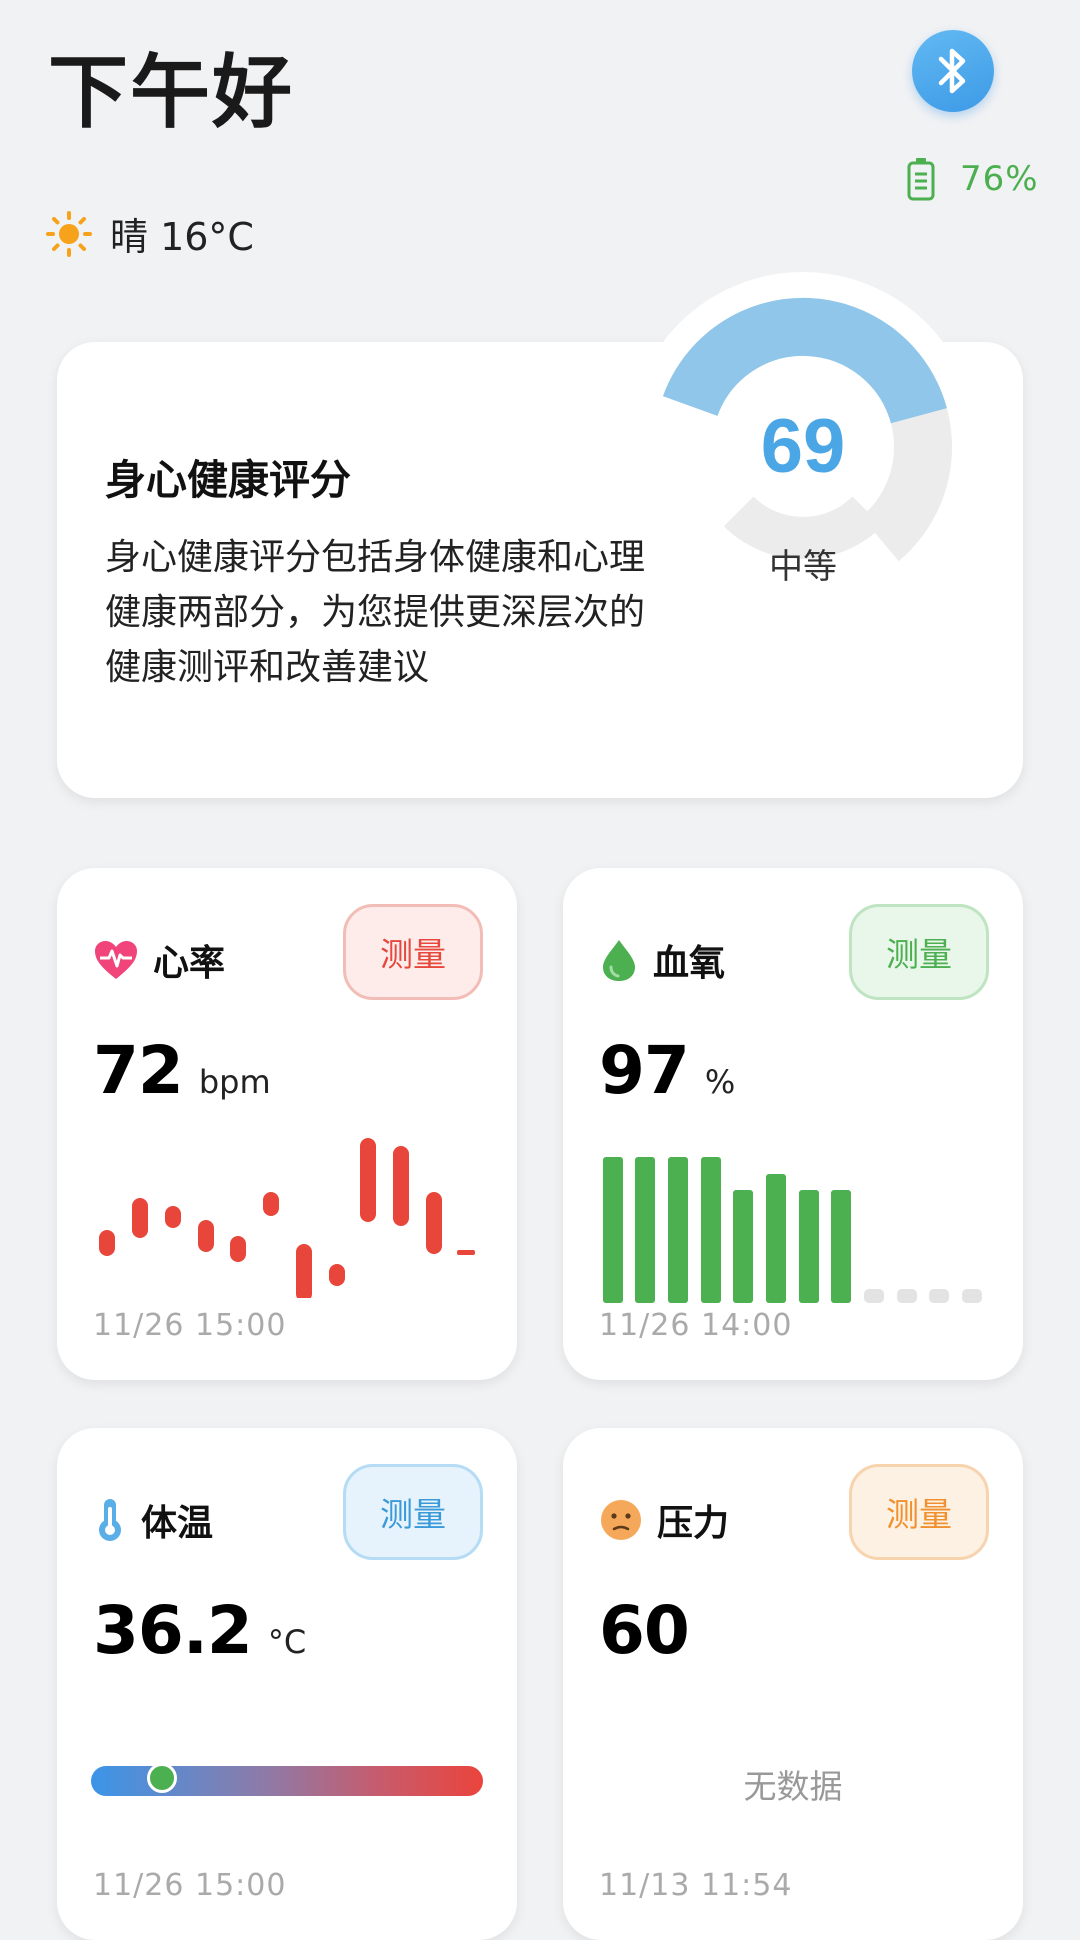 The height and width of the screenshot is (1940, 1080). What do you see at coordinates (287, 1684) in the screenshot?
I see `body-temp-card: 体温 测量 36.2 °C 11/26 15:00` at bounding box center [287, 1684].